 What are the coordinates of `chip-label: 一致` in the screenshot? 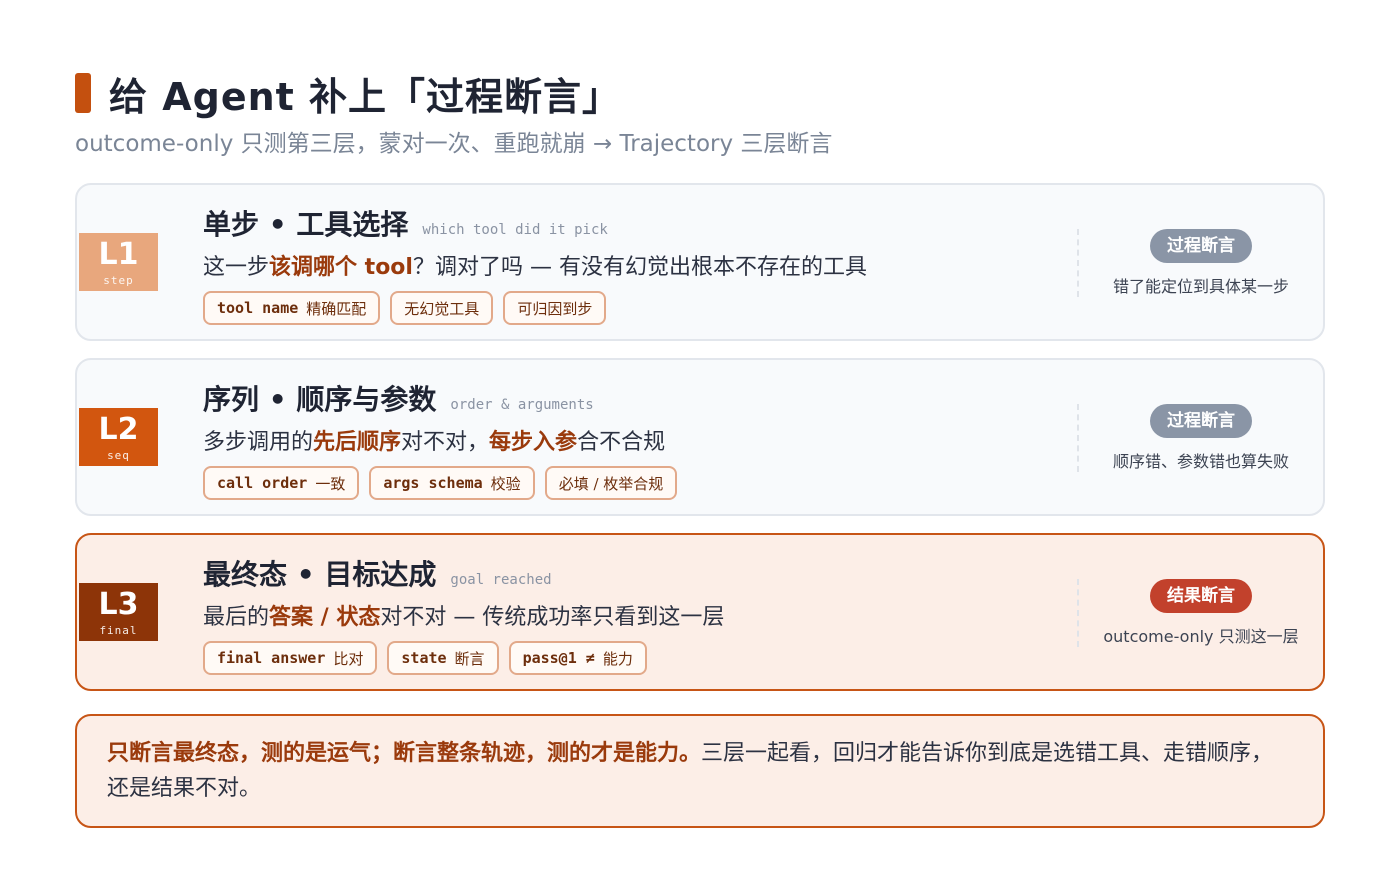 It's located at (330, 483).